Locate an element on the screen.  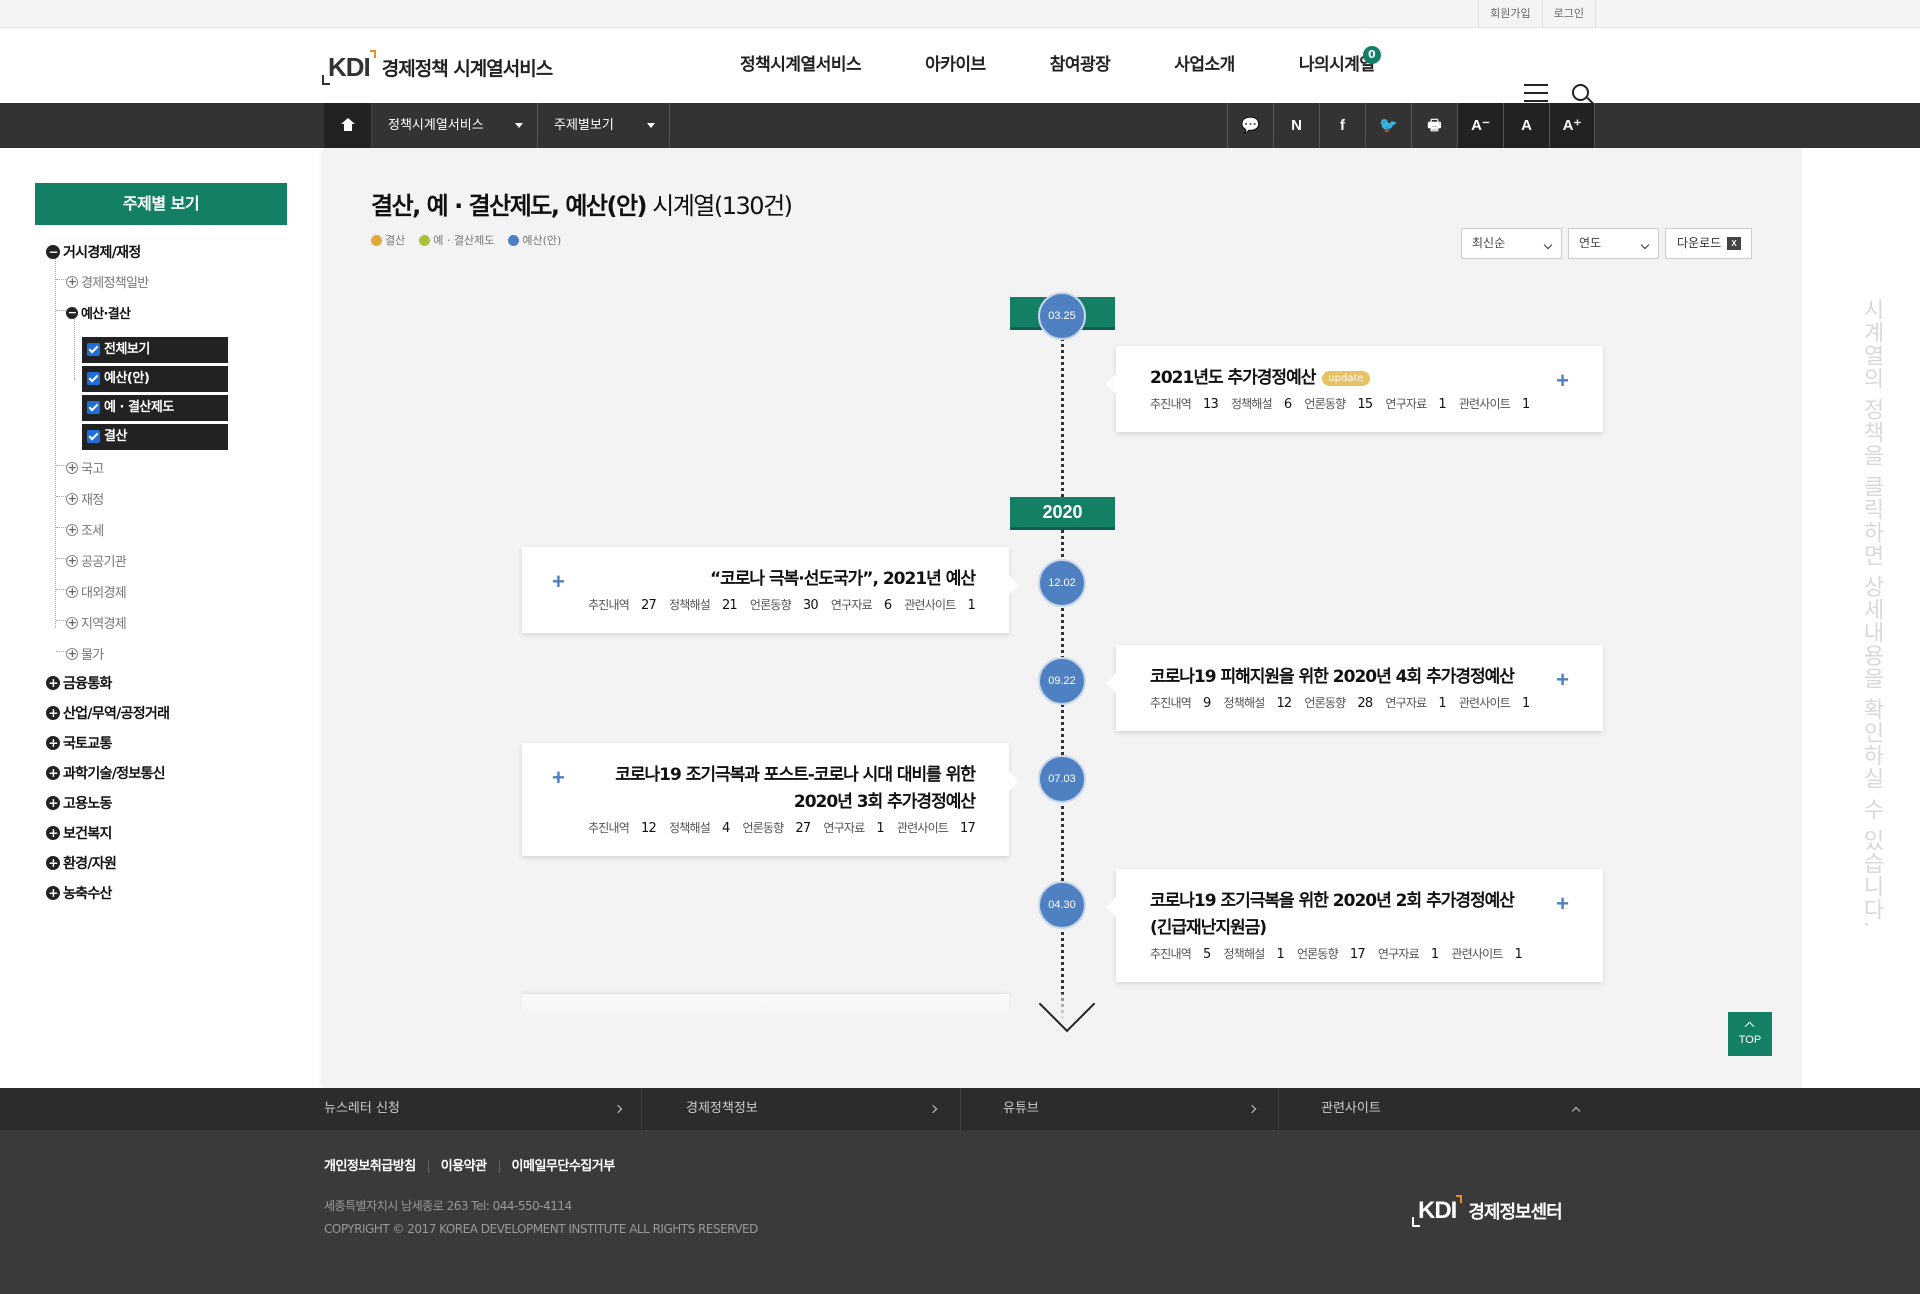
tree-node-budget-settlement: − 예산·결산 is located at coordinates (98, 312).